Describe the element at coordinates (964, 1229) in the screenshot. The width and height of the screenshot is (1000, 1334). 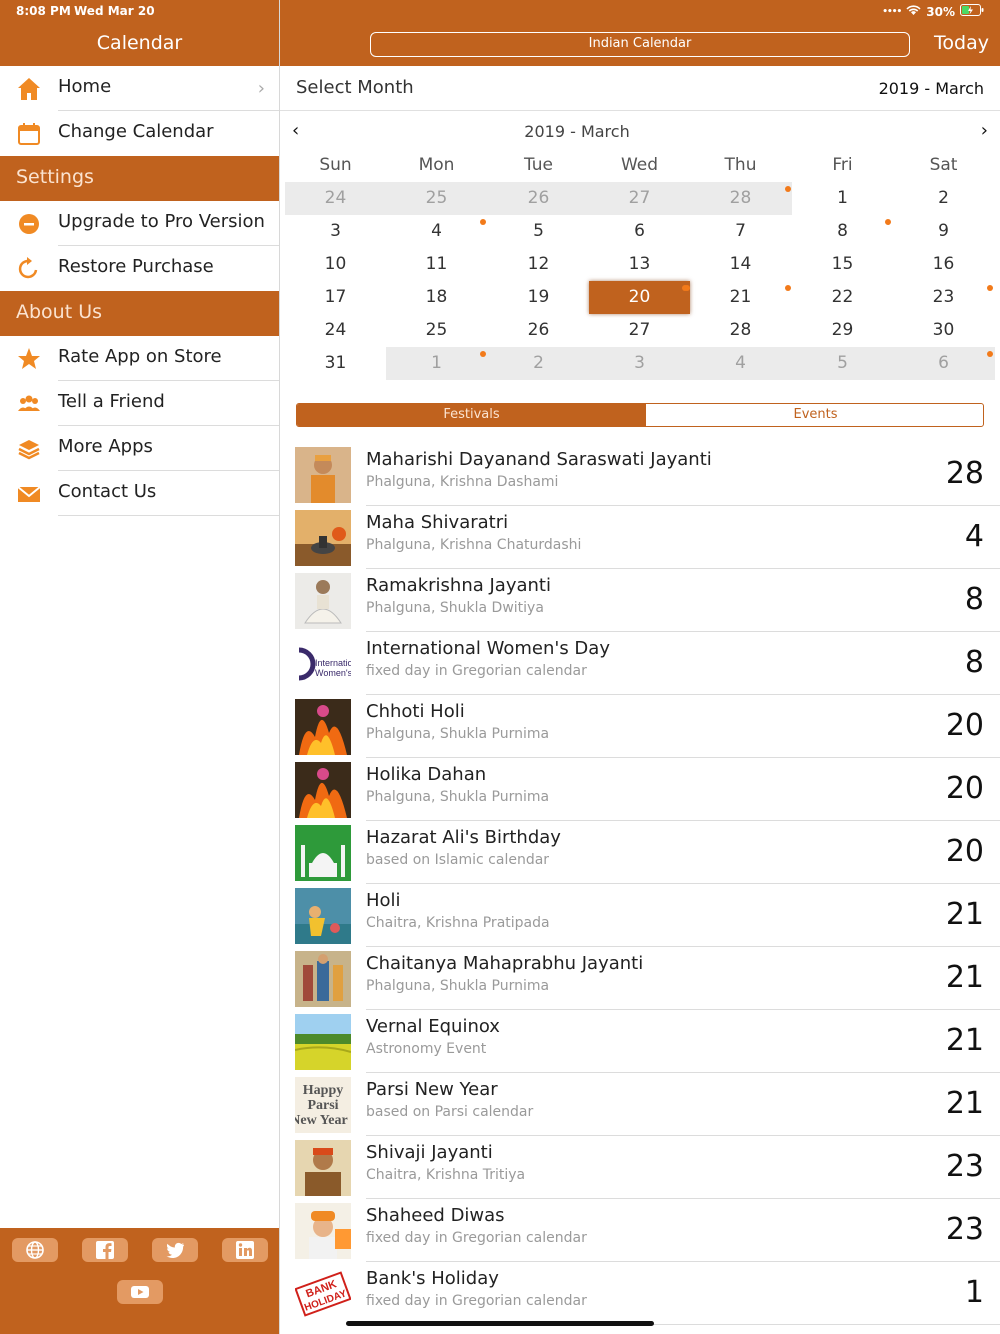
I see `festival-day: 23` at that location.